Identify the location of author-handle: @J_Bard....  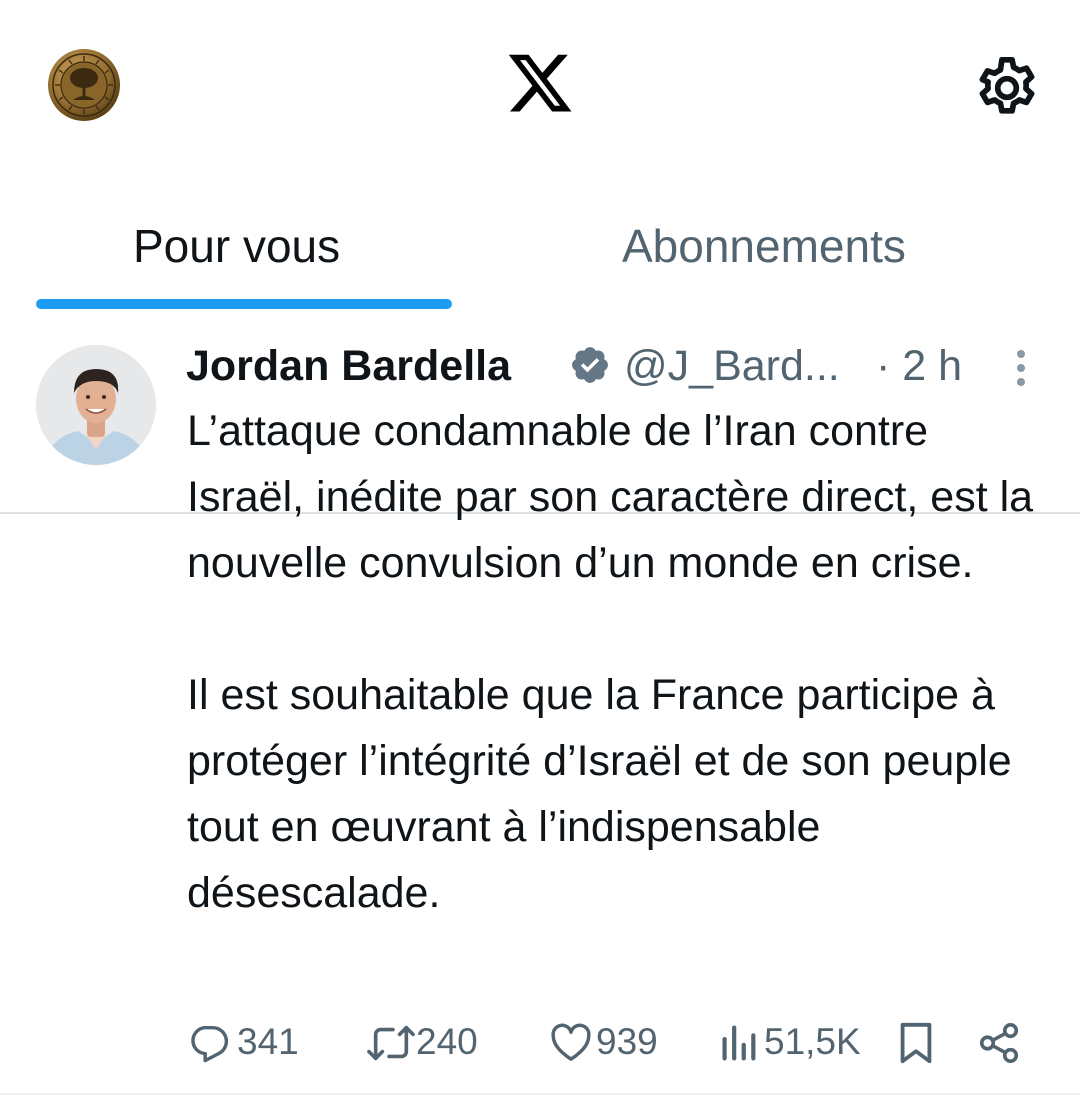
(732, 366).